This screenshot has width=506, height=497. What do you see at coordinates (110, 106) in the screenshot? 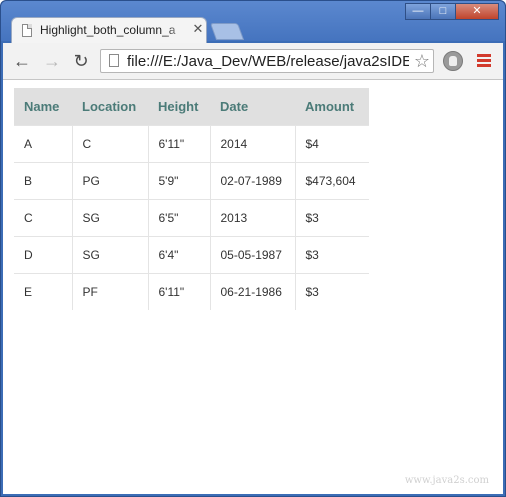
I see `column-header-location: Location` at bounding box center [110, 106].